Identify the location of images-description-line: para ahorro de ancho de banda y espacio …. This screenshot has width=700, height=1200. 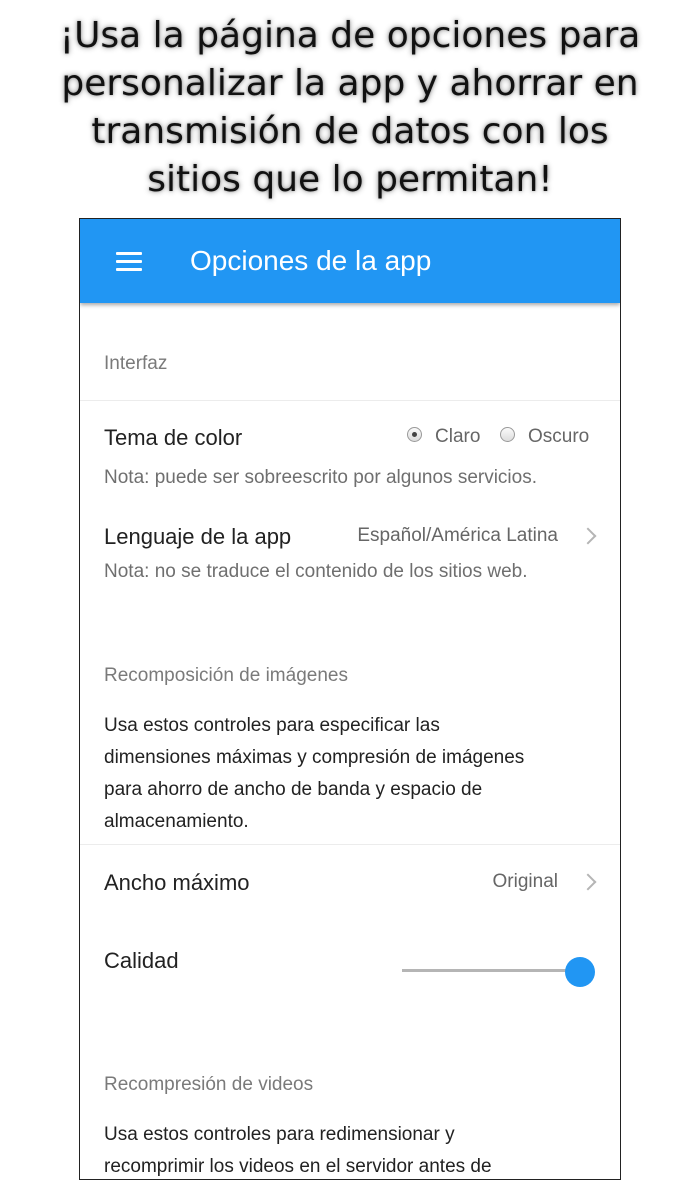
(293, 789).